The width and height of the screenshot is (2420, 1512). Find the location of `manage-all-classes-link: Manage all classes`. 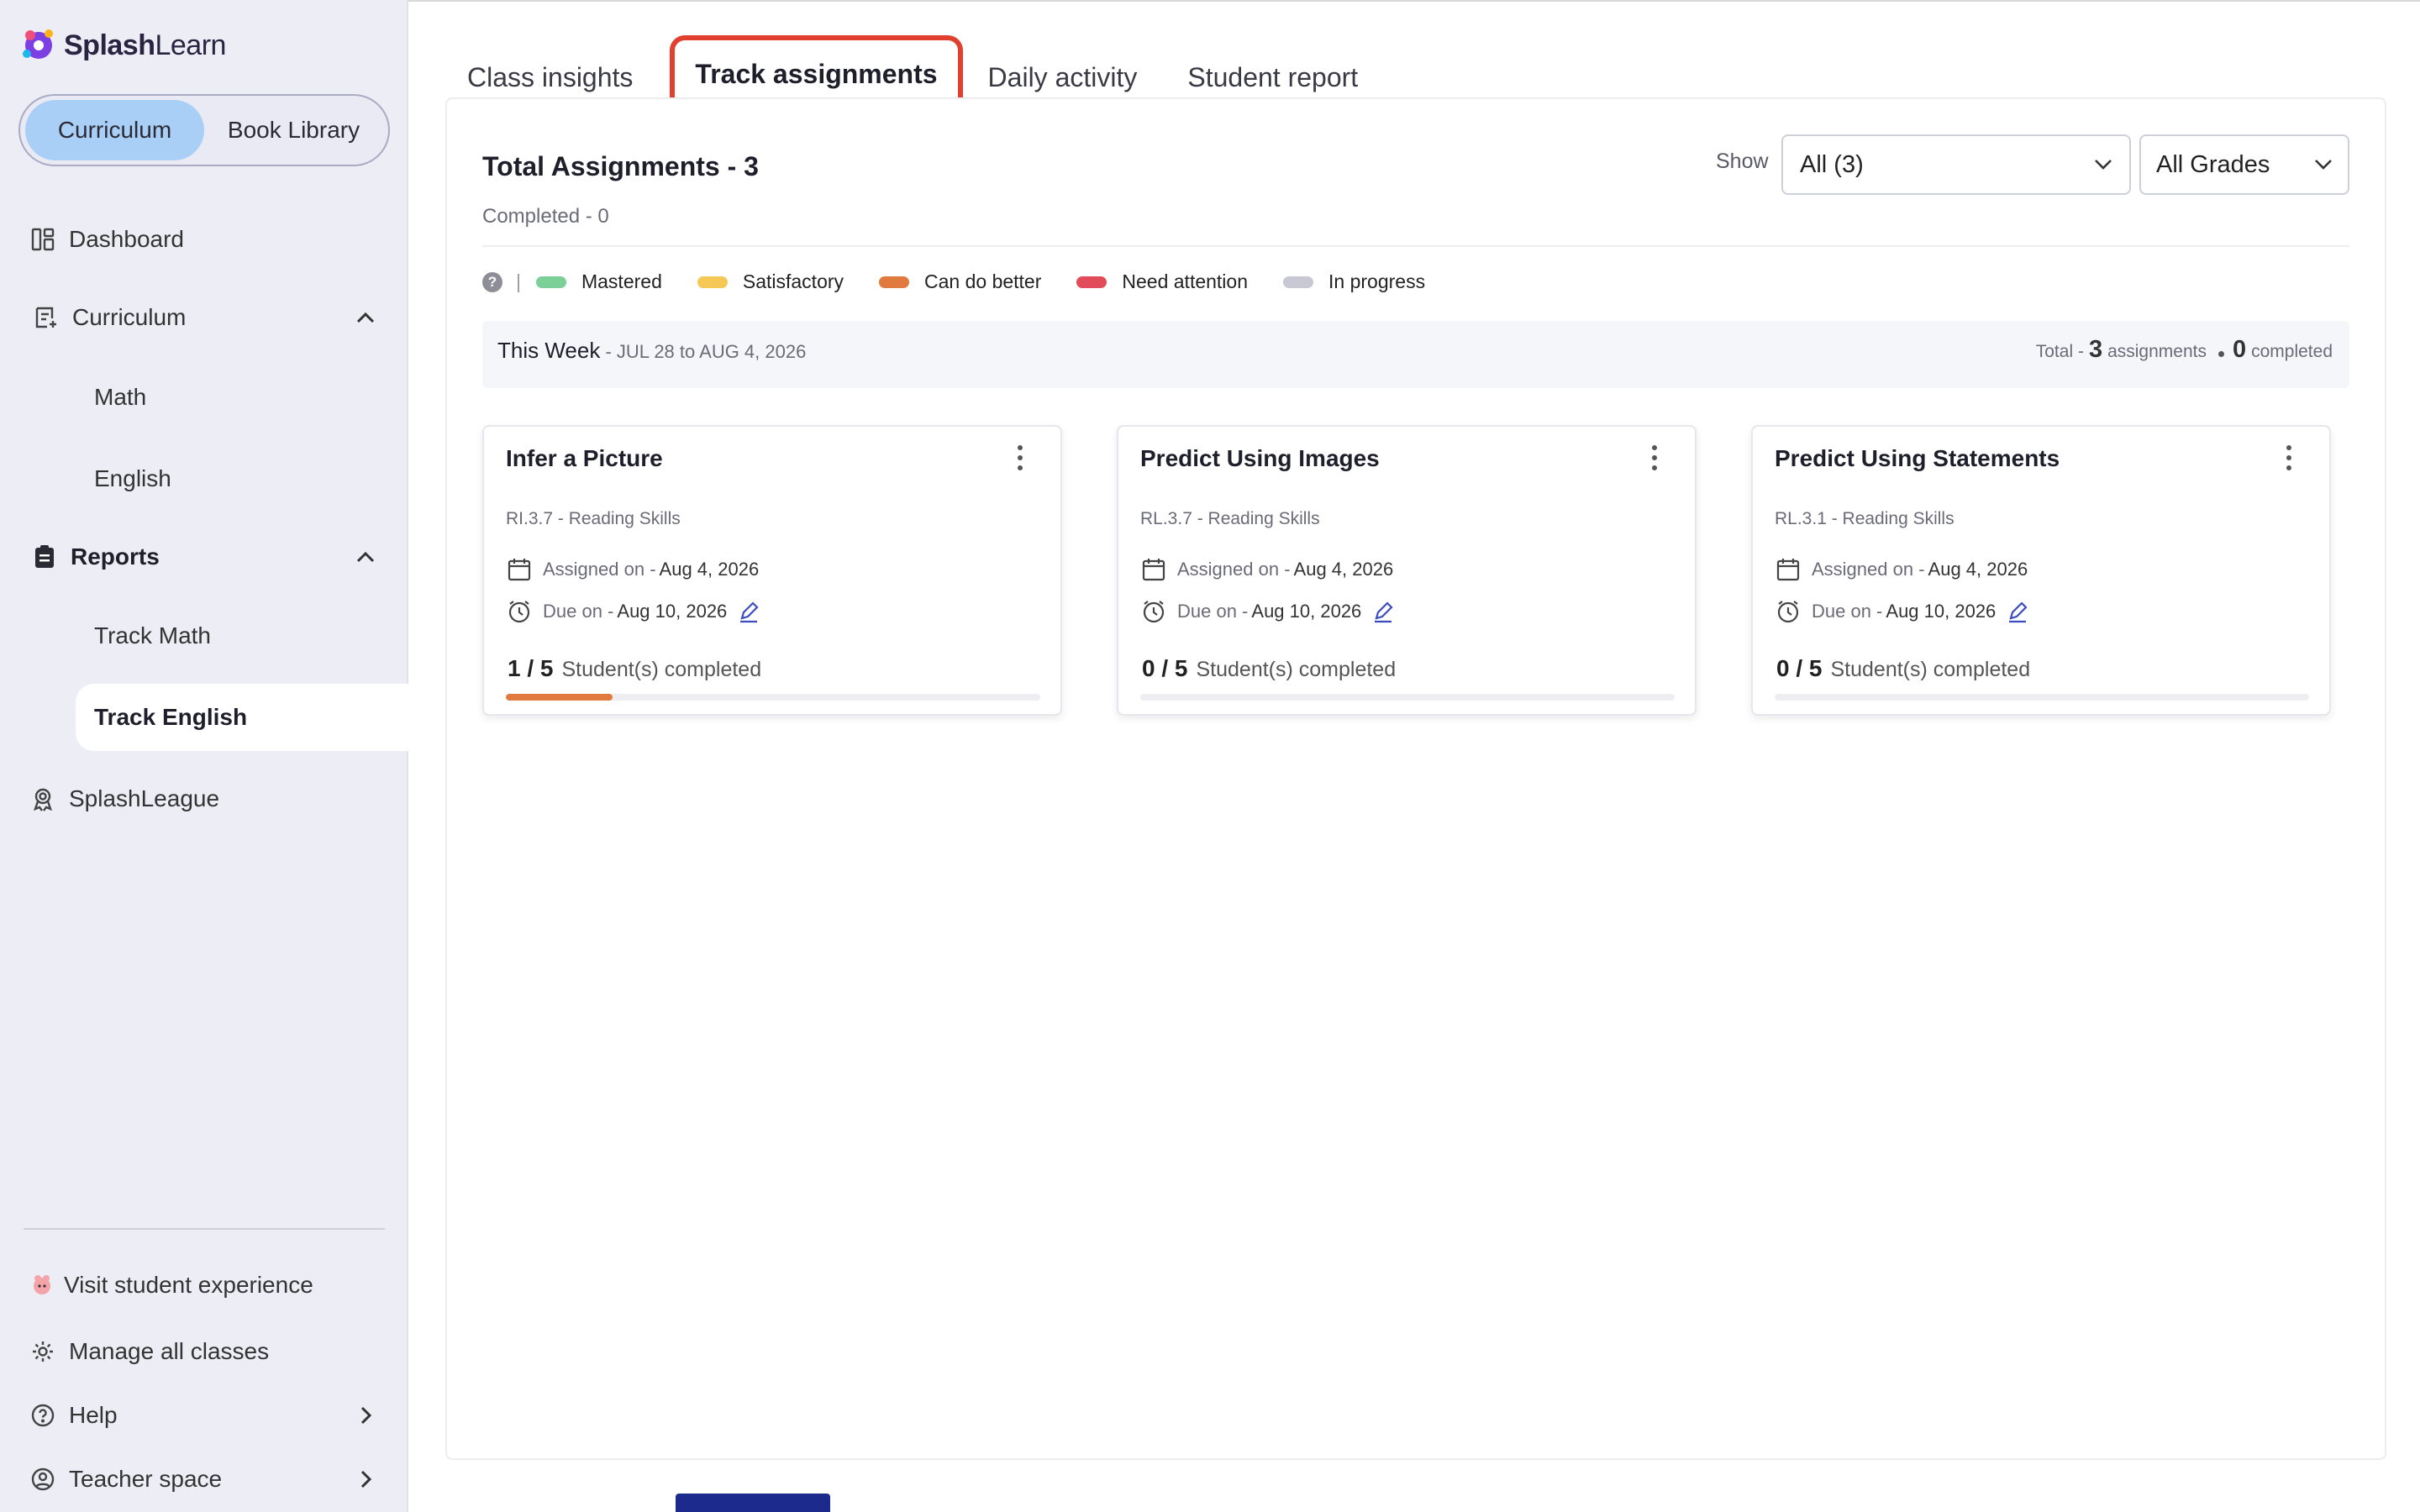

manage-all-classes-link: Manage all classes is located at coordinates (149, 1352).